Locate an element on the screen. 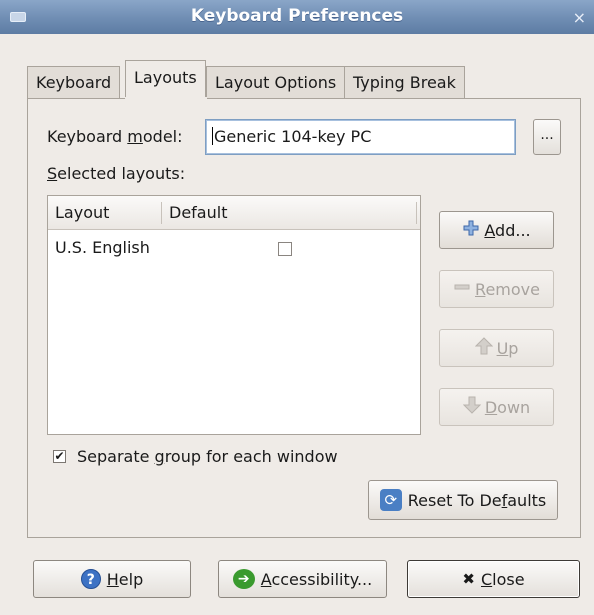 This screenshot has width=594, height=615. help-icon: ? is located at coordinates (90, 579).